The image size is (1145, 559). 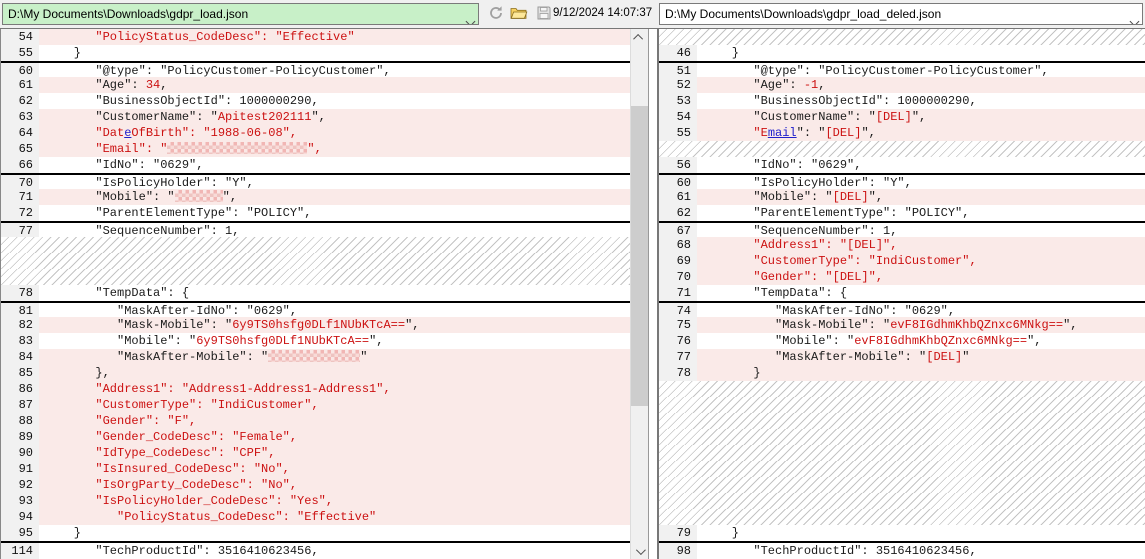 What do you see at coordinates (921, 230) in the screenshot?
I see `code-text: "SequenceNumber": 1,` at bounding box center [921, 230].